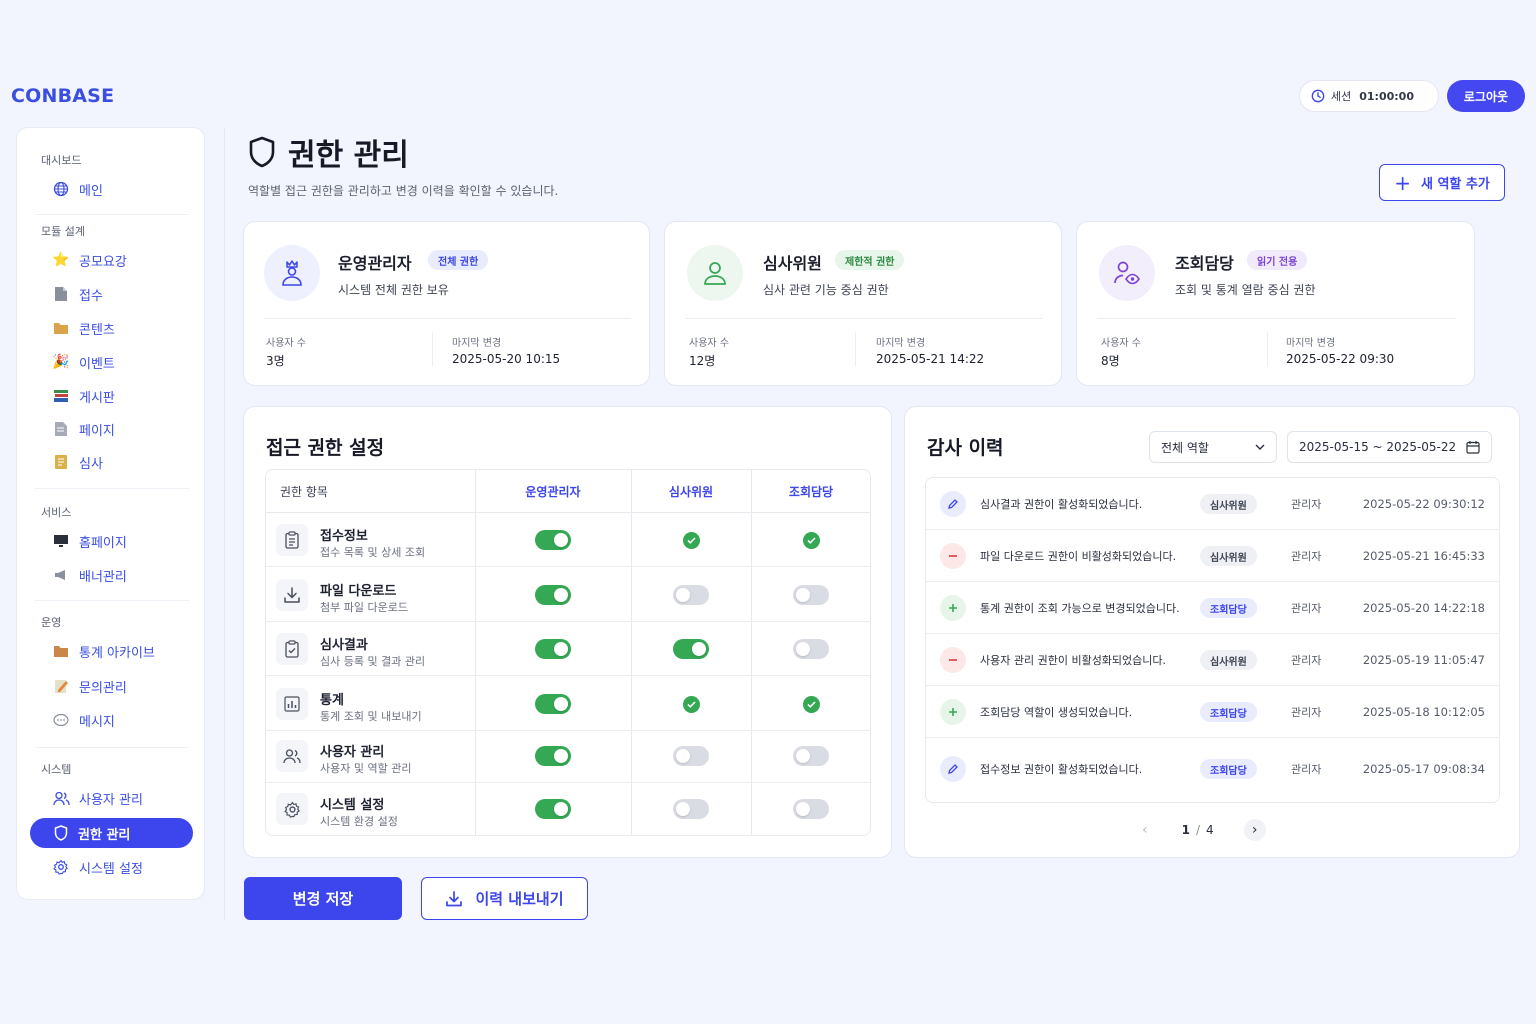 This screenshot has height=1024, width=1536. What do you see at coordinates (292, 273) in the screenshot?
I see `crown-user-icon` at bounding box center [292, 273].